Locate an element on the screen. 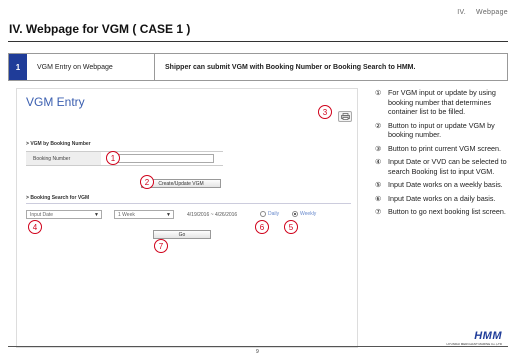  callout-5: 5 is located at coordinates (291, 227).